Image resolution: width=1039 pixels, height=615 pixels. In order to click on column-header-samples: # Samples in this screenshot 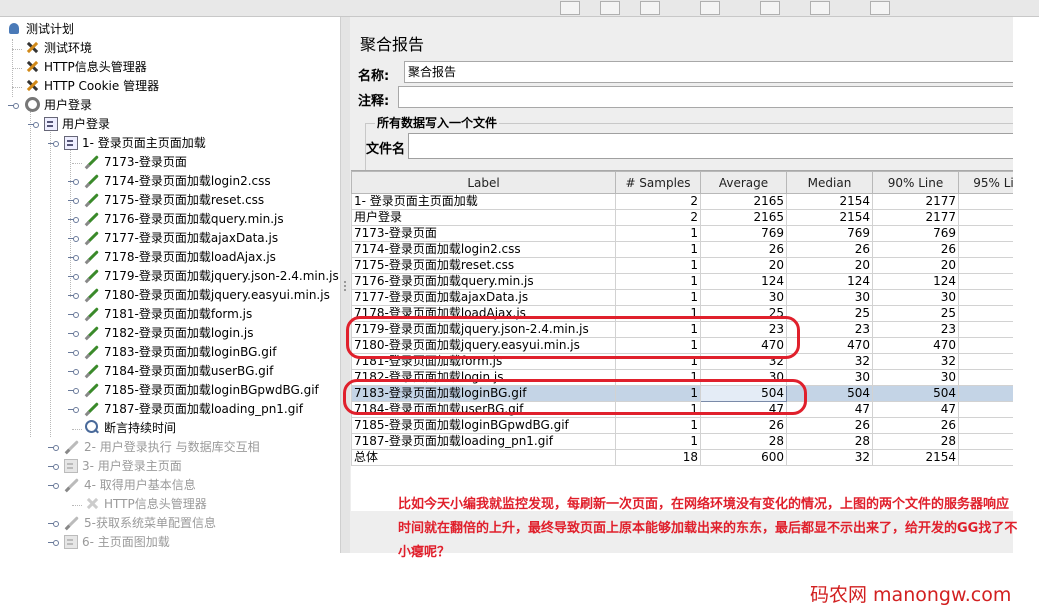, I will do `click(658, 182)`.